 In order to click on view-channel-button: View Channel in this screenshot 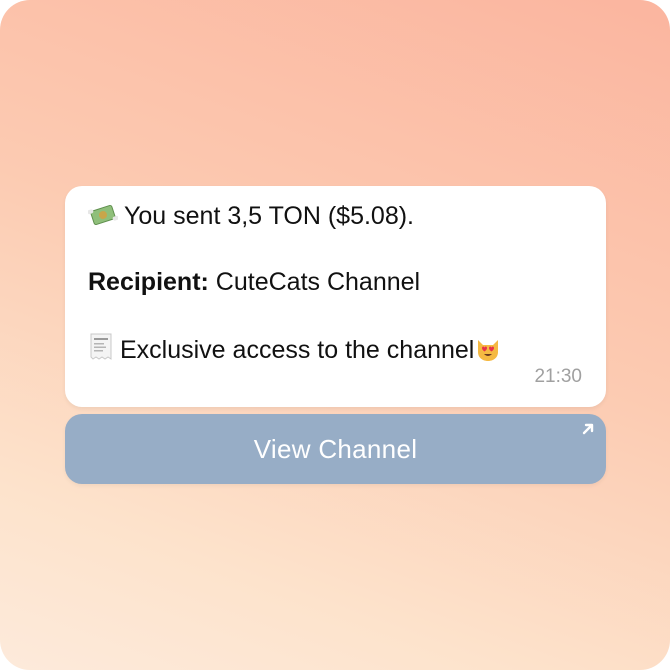, I will do `click(335, 449)`.